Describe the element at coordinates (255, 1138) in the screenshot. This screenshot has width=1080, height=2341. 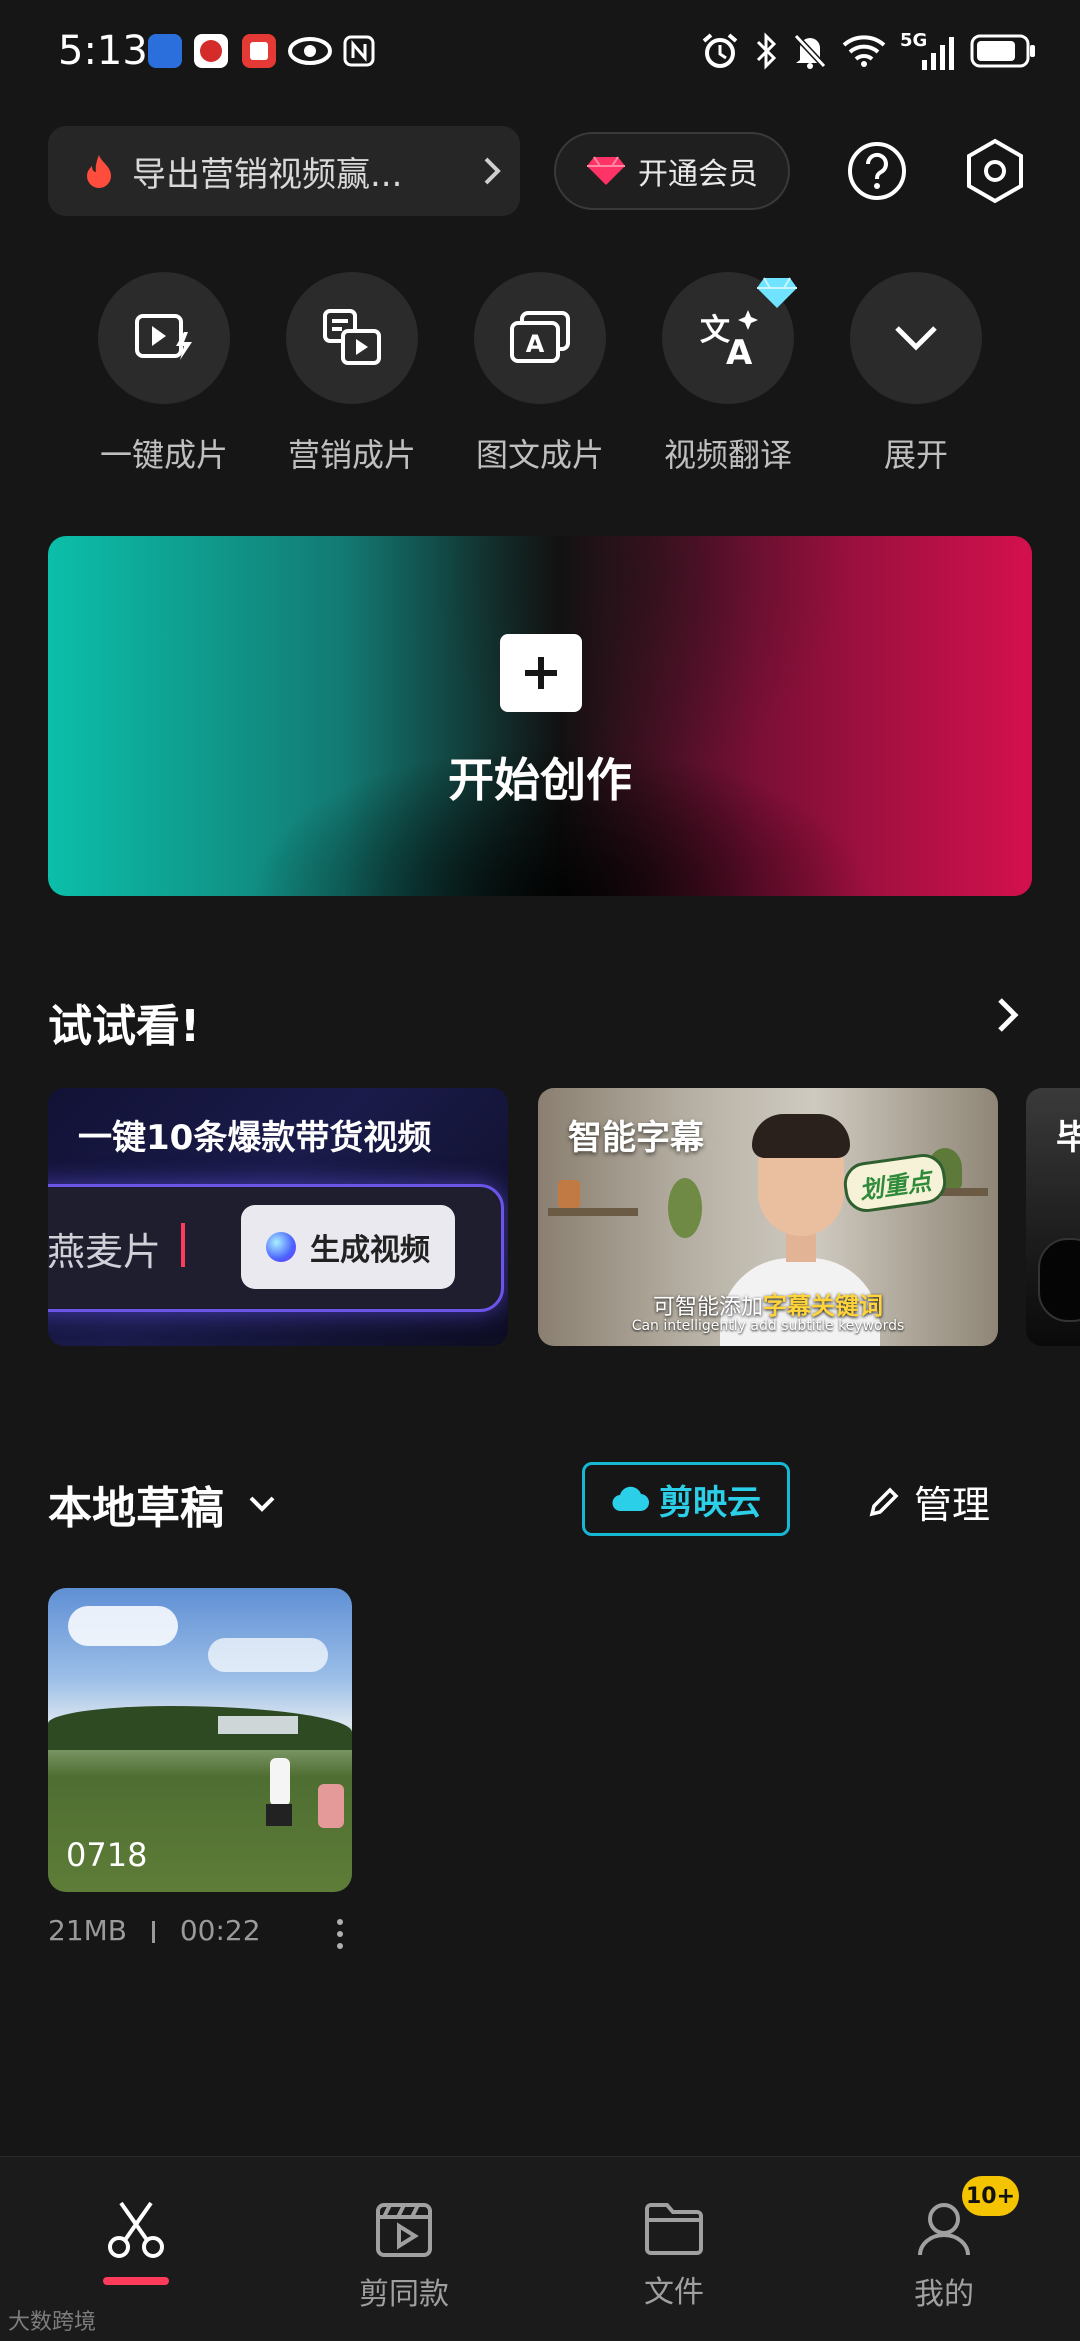
I see `card-title: 一键10条爆款带货视频` at that location.